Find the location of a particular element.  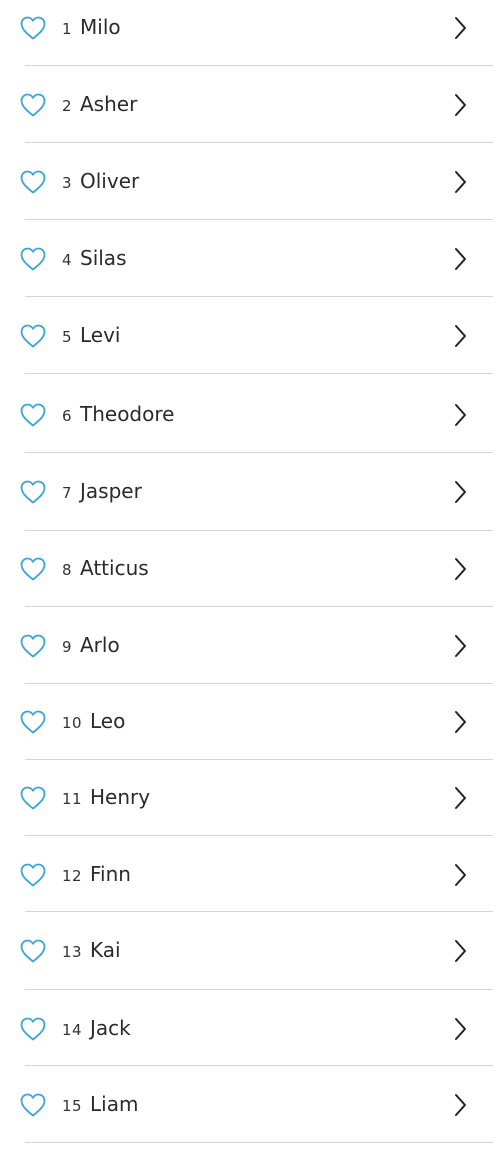

name-row-8: 8 Atticus is located at coordinates (249, 569).